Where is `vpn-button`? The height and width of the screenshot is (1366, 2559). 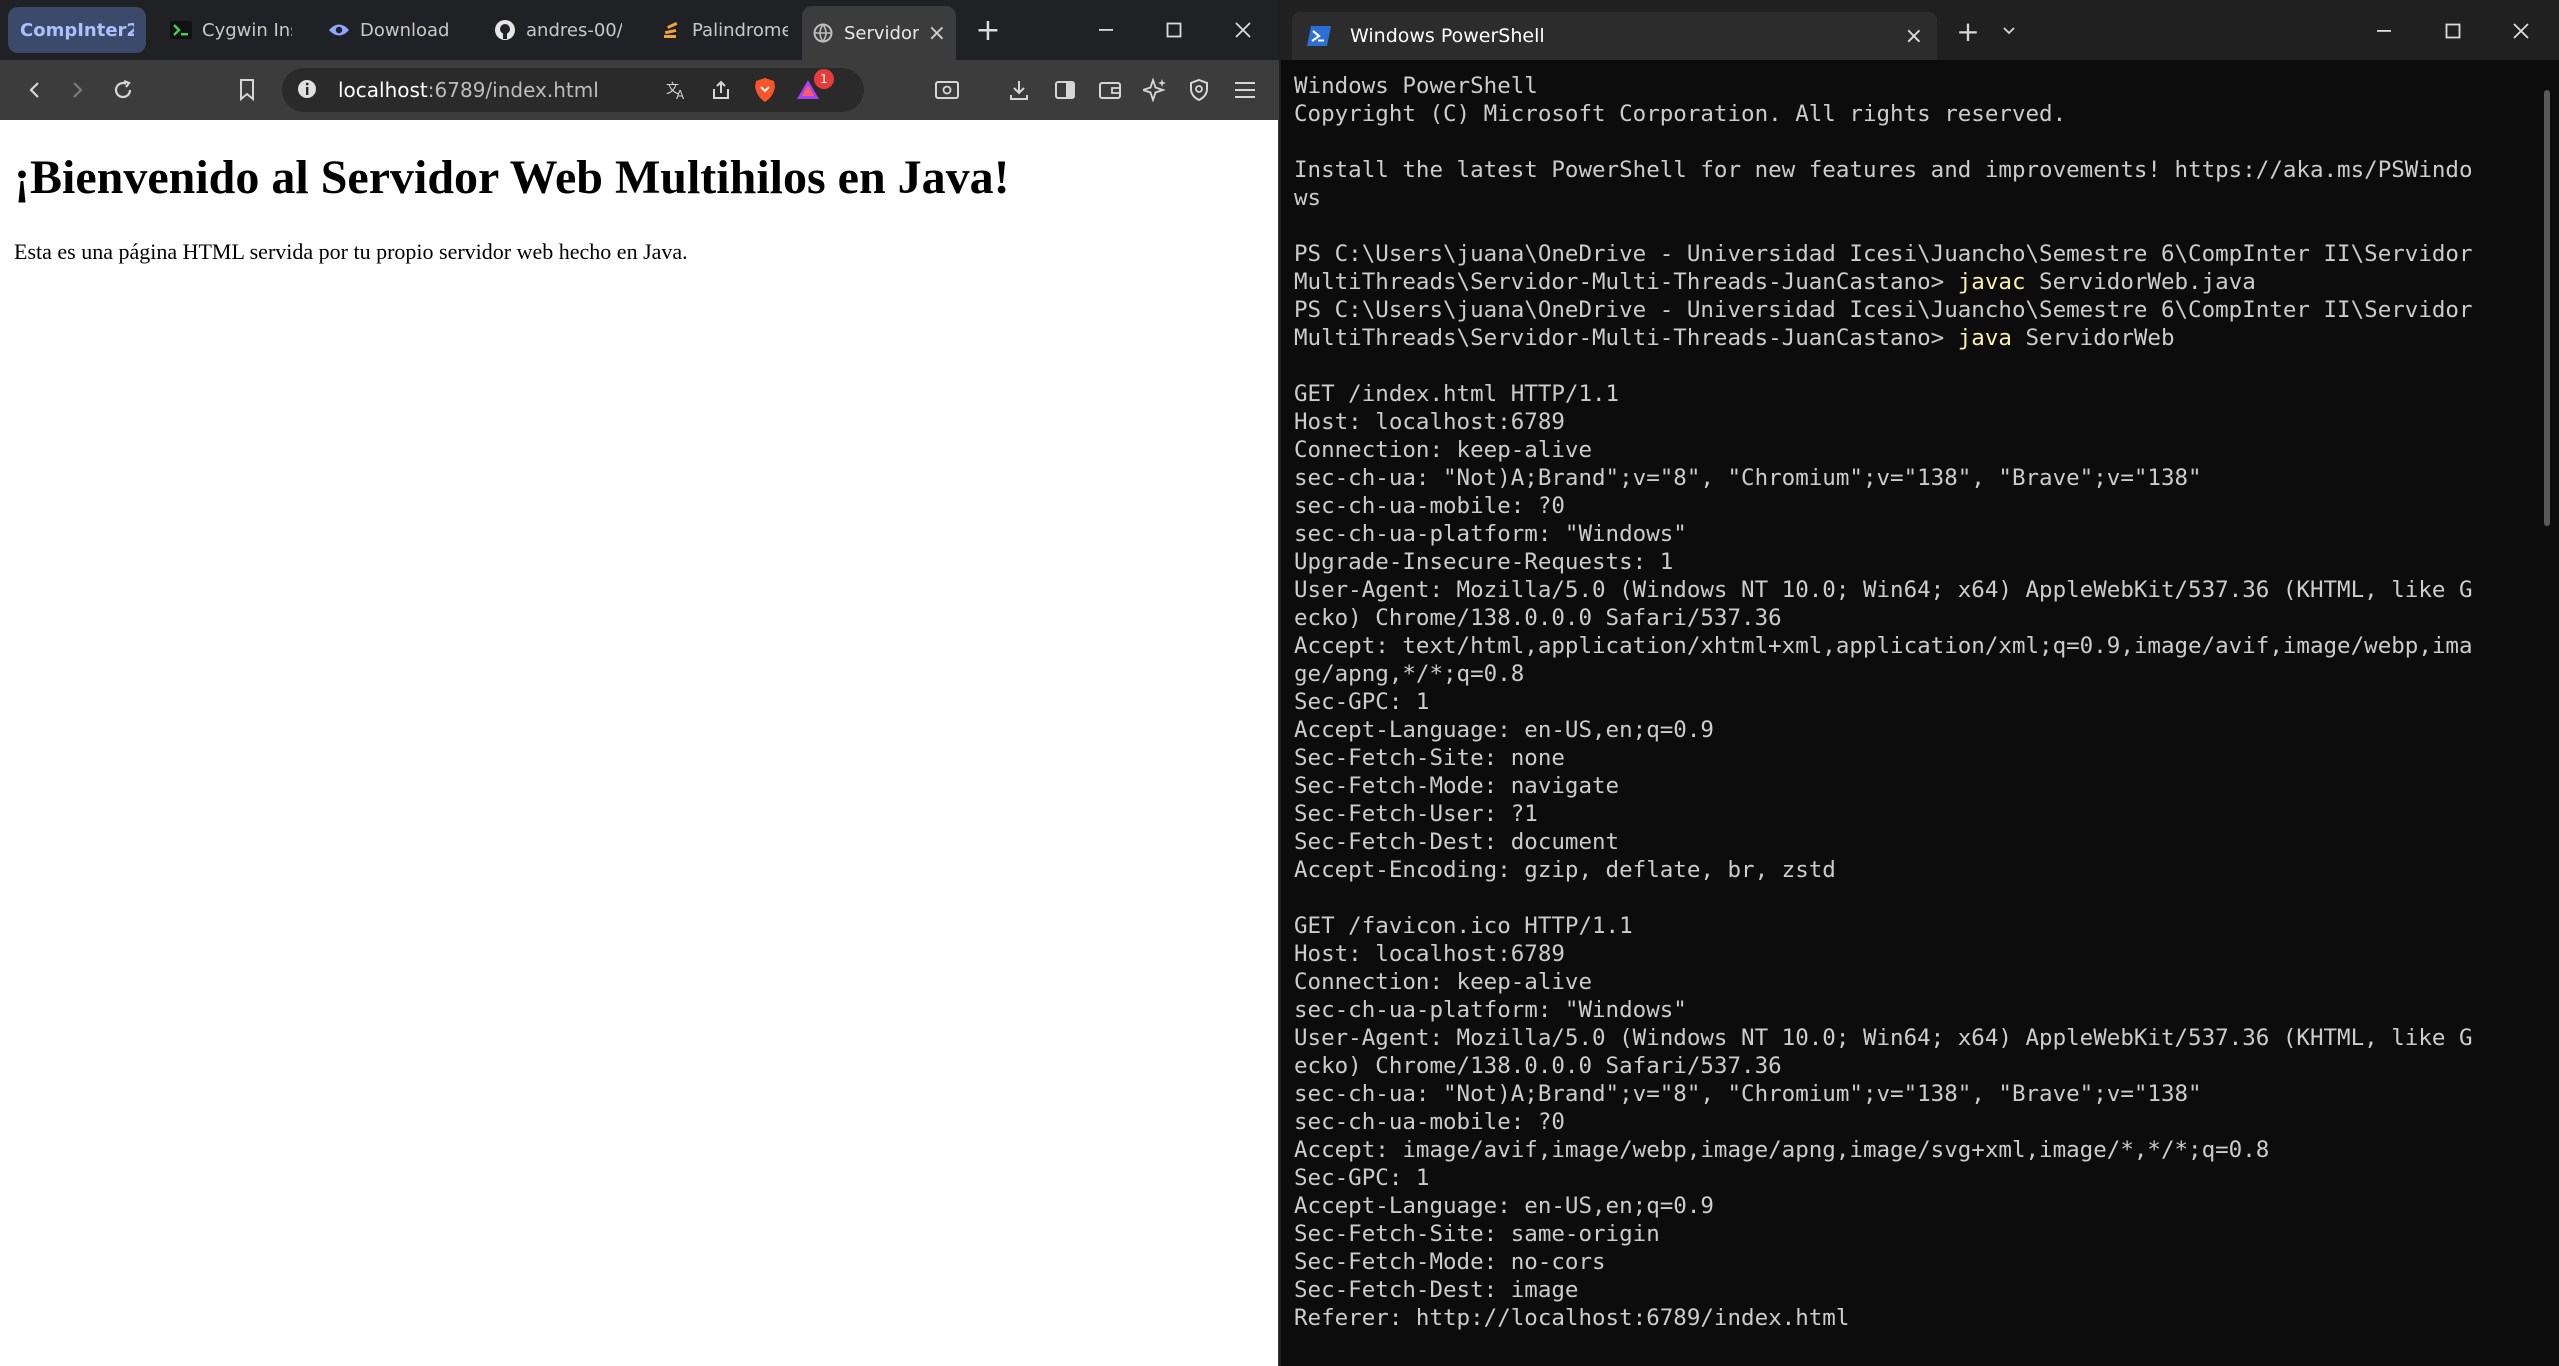 vpn-button is located at coordinates (1199, 90).